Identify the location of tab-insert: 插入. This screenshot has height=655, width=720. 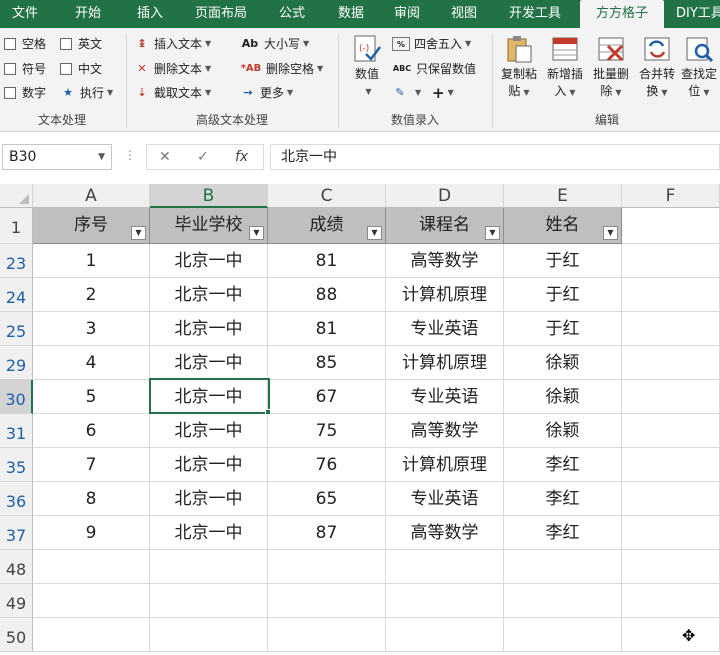
(150, 14).